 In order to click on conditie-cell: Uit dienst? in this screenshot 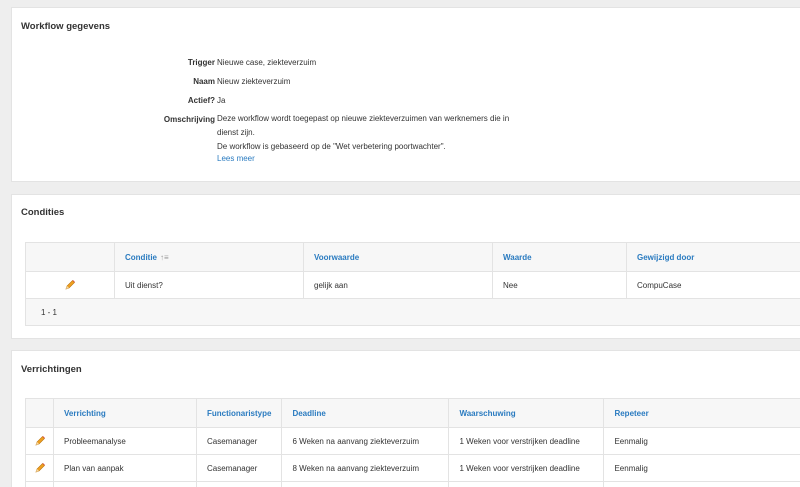, I will do `click(209, 285)`.